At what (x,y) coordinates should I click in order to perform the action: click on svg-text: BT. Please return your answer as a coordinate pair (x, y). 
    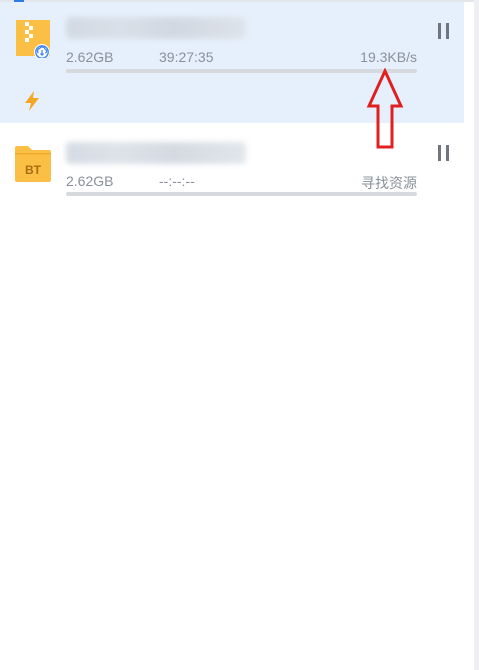
    Looking at the image, I should click on (33, 170).